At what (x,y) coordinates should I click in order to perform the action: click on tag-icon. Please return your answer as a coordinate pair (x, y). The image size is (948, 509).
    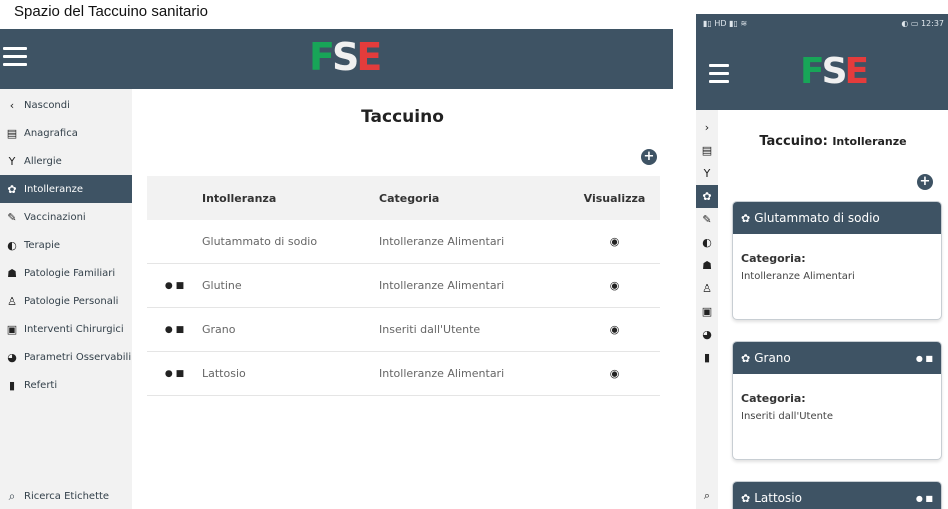
    Looking at the image, I should click on (174, 242).